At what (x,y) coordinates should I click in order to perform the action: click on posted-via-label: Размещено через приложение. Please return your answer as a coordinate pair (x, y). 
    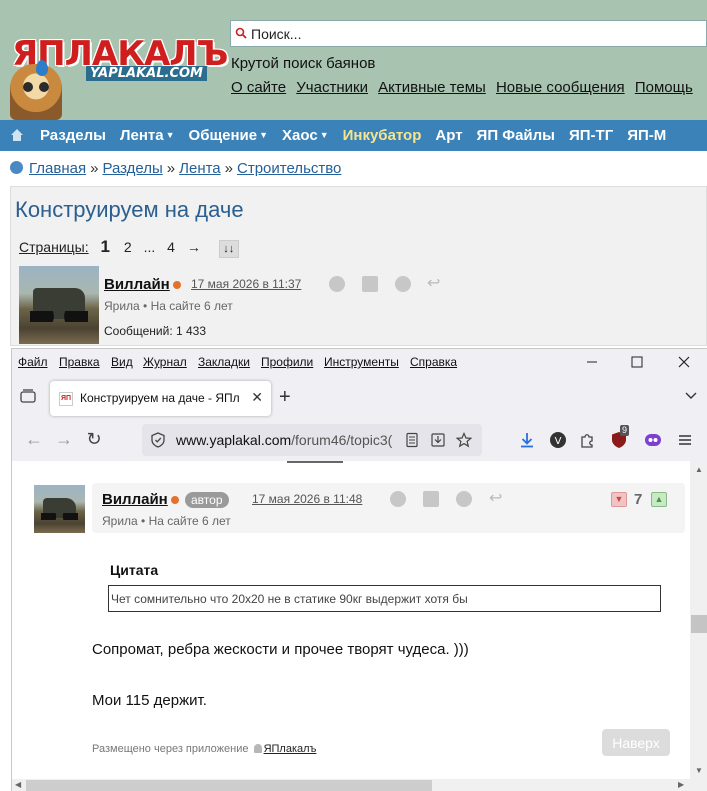
    Looking at the image, I should click on (170, 749).